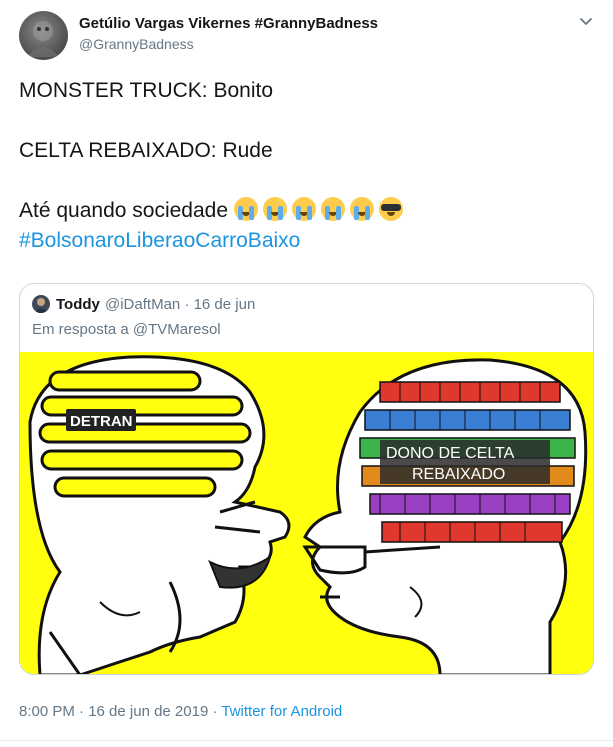 Image resolution: width=613 pixels, height=747 pixels. I want to click on quoted-author-handle: @iDaftMan · 16 de jun, so click(180, 304).